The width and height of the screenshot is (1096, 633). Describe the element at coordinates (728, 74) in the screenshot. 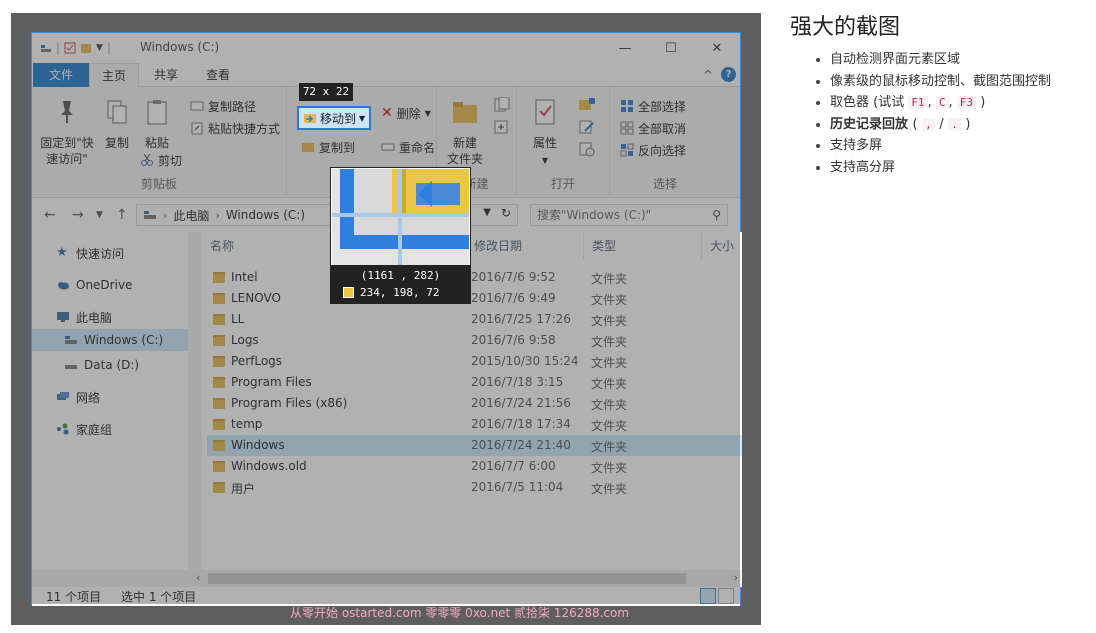

I see `help-icon: ?` at that location.